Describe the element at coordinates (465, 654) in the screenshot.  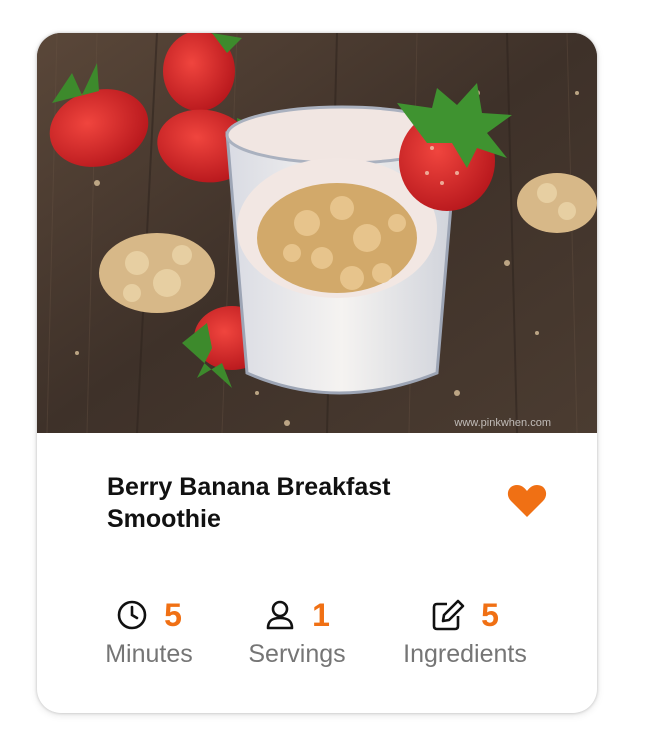
I see `ingredients-label: Ingredients` at that location.